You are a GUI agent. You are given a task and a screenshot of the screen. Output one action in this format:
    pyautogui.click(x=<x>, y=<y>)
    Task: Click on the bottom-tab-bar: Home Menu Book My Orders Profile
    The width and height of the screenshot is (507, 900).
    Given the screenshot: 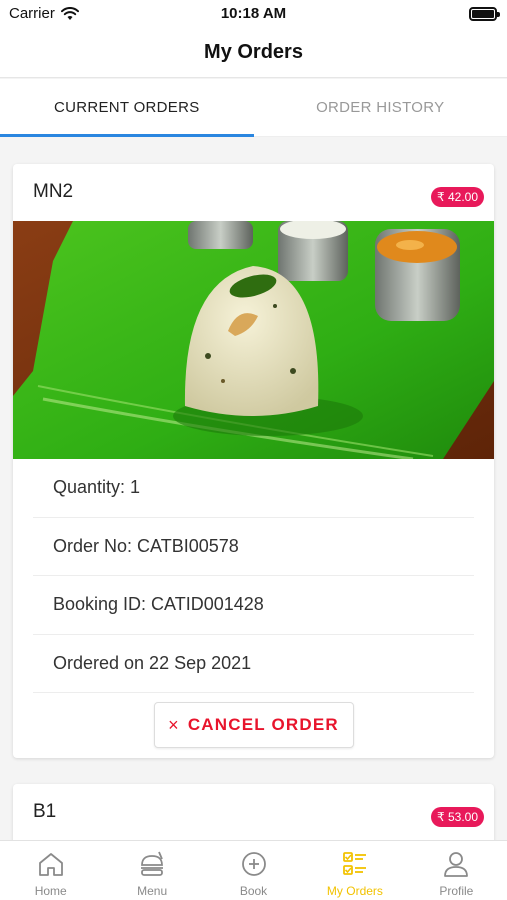 What is the action you would take?
    pyautogui.click(x=253, y=870)
    